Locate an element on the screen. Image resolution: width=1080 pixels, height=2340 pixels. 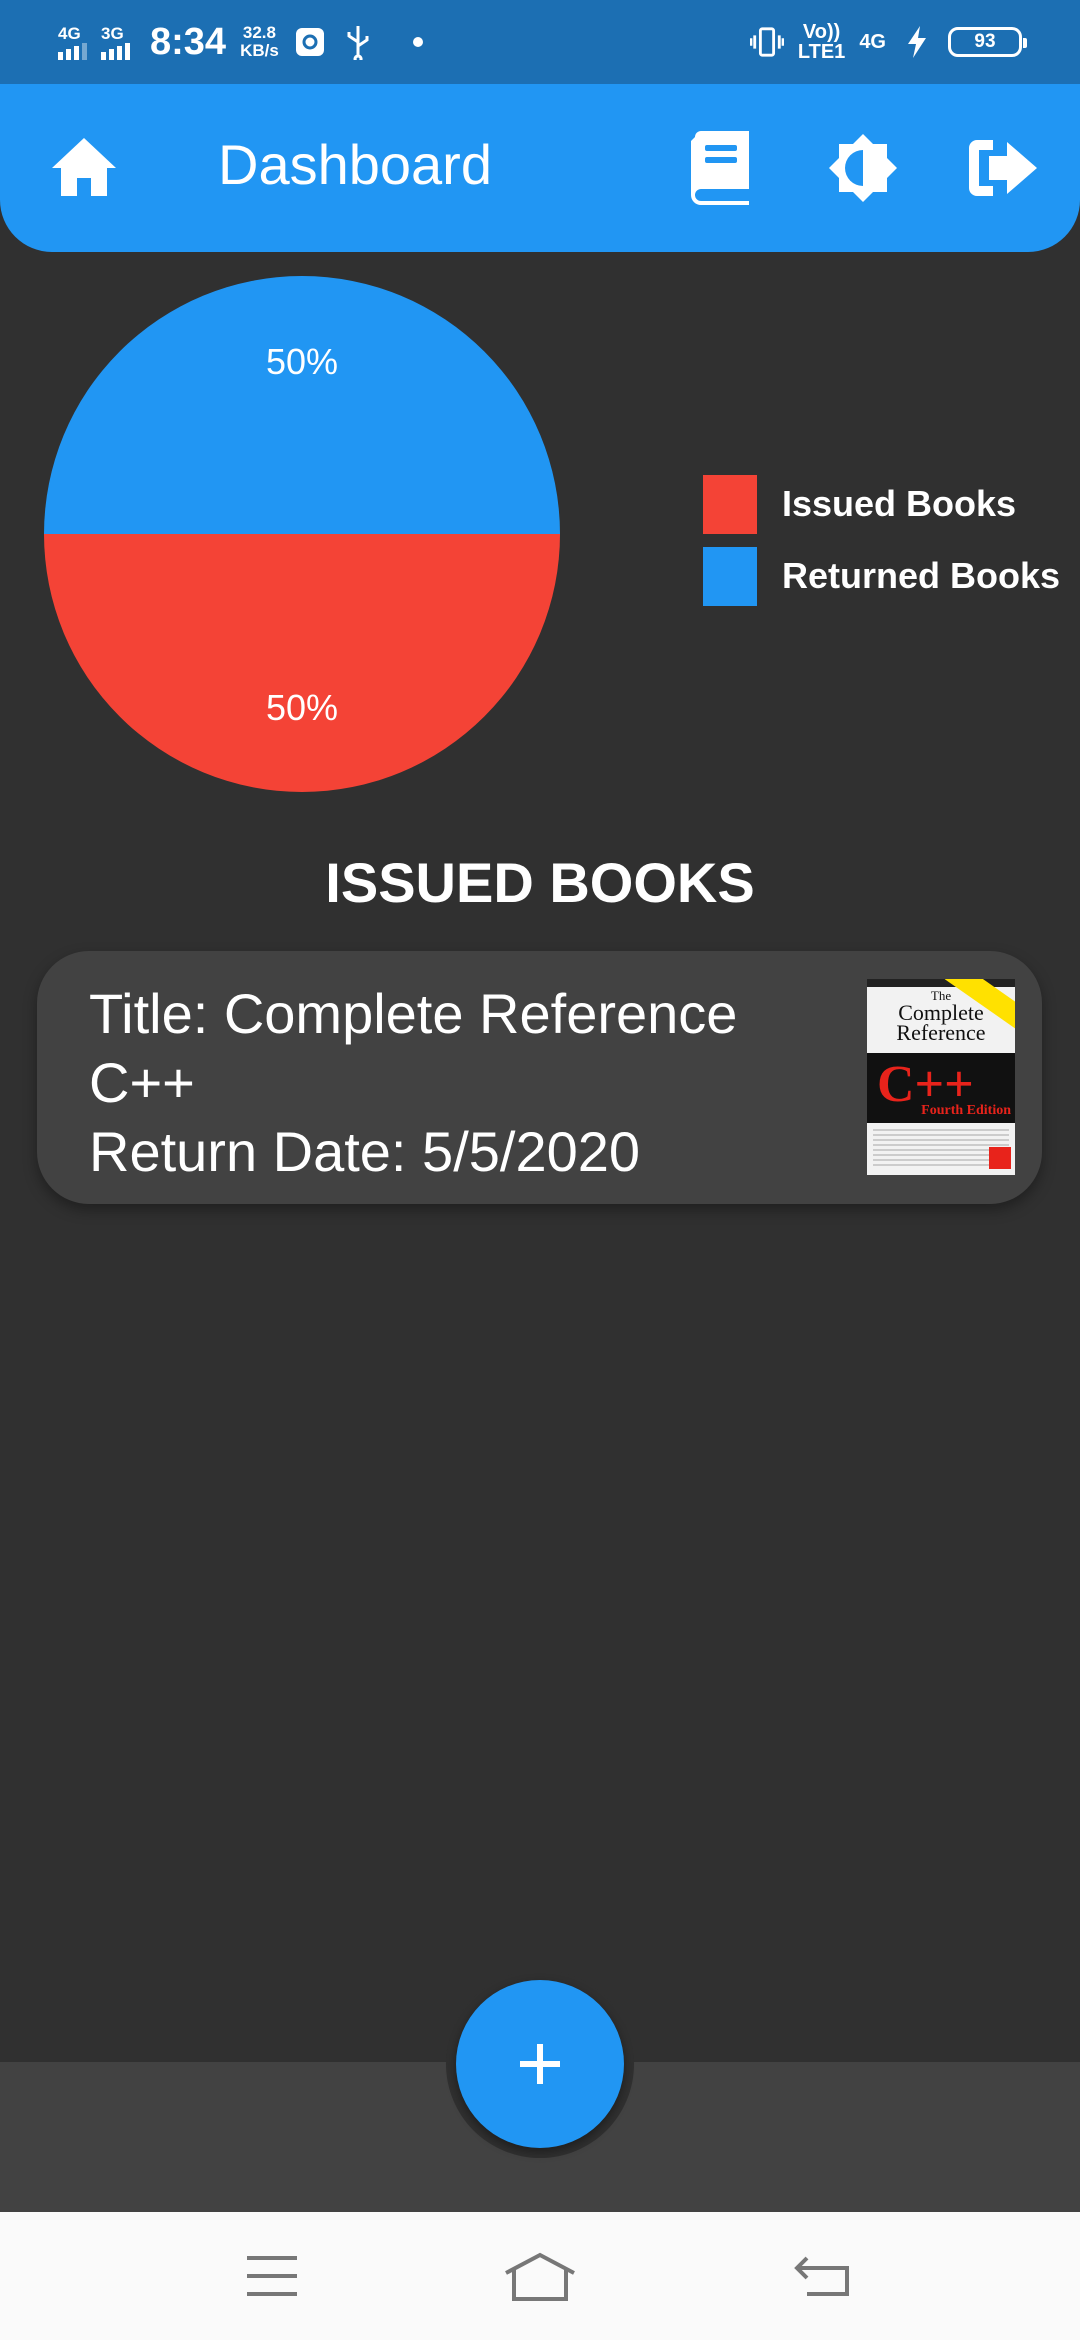
app-bar: Dashboard is located at coordinates (540, 168).